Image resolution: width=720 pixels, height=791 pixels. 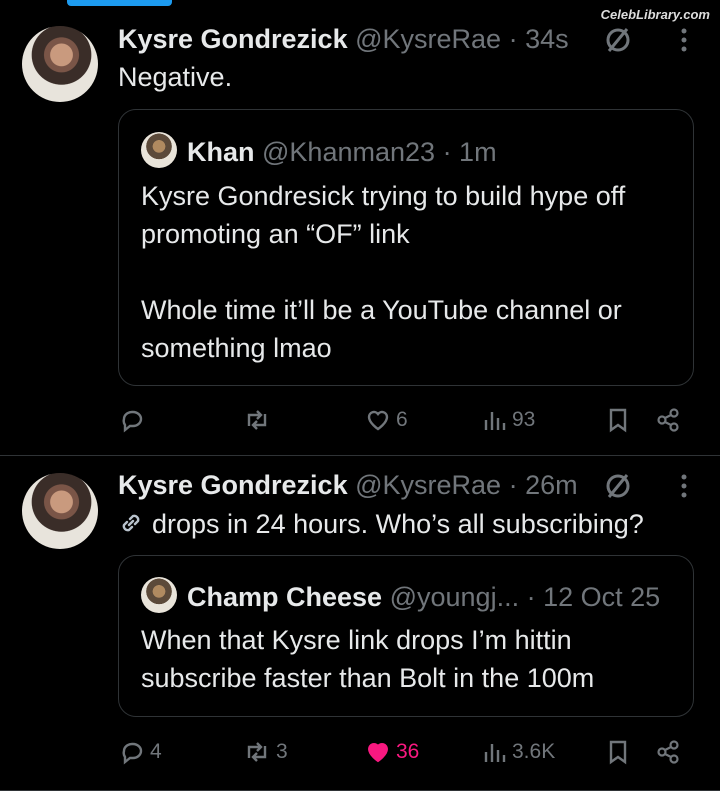 What do you see at coordinates (131, 523) in the screenshot?
I see `link-icon` at bounding box center [131, 523].